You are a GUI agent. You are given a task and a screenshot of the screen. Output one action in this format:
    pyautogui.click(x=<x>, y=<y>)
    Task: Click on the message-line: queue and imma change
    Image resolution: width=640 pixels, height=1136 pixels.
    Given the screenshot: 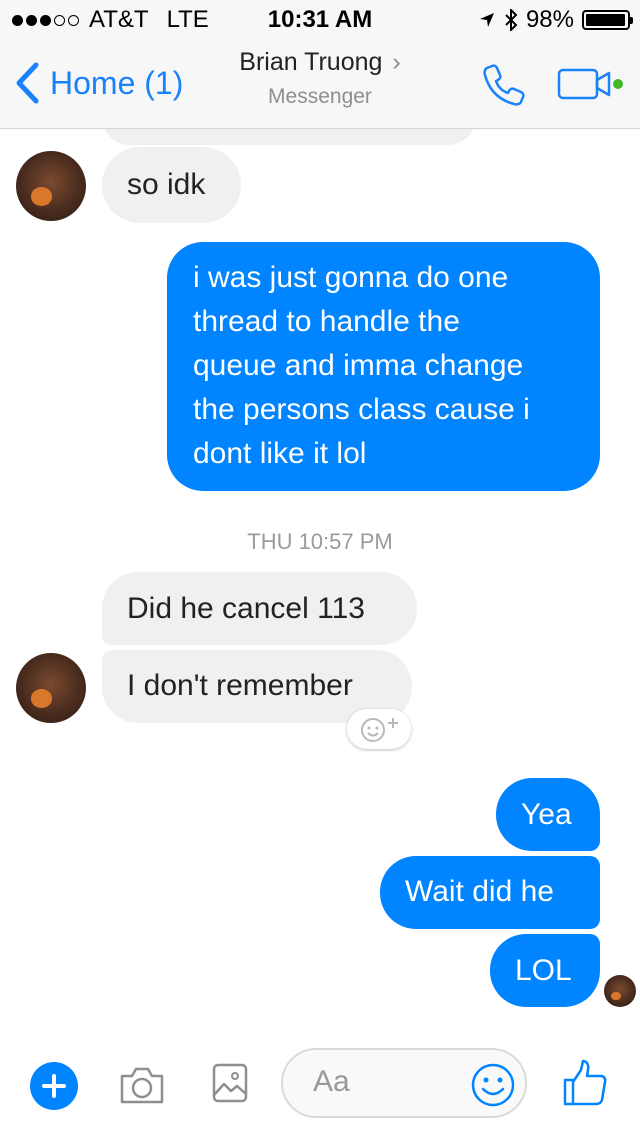 What is the action you would take?
    pyautogui.click(x=358, y=365)
    